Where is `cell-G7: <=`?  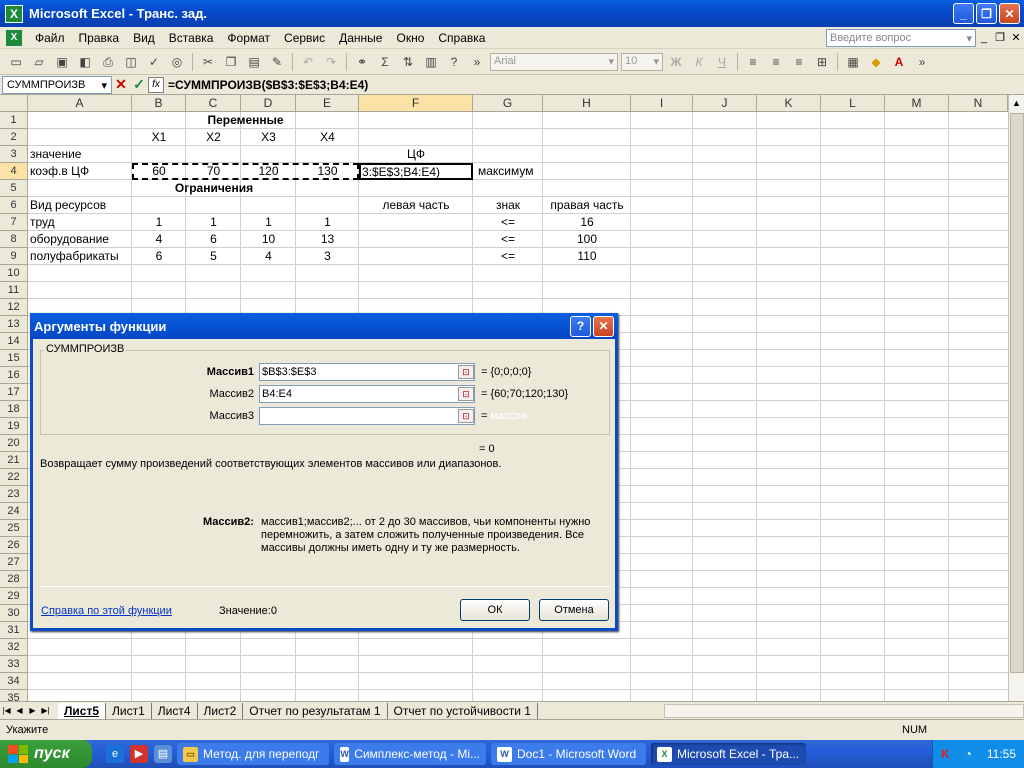 cell-G7: <= is located at coordinates (508, 222).